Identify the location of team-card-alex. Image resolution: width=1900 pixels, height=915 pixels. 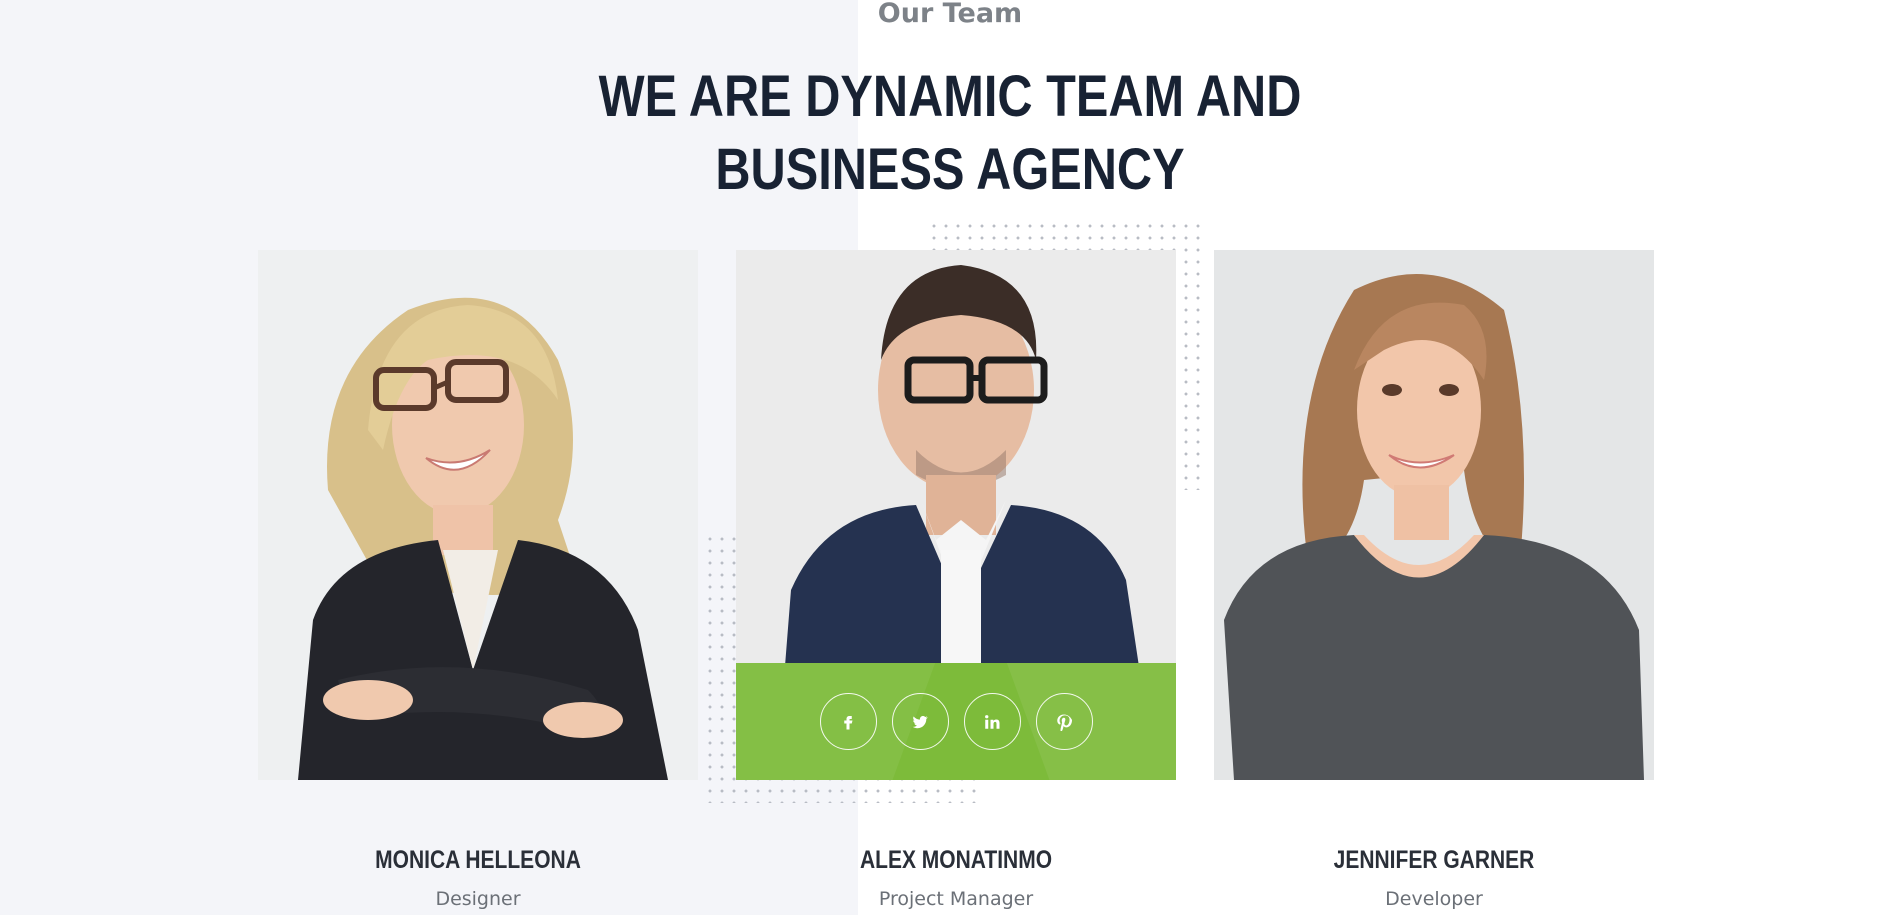
(956, 515).